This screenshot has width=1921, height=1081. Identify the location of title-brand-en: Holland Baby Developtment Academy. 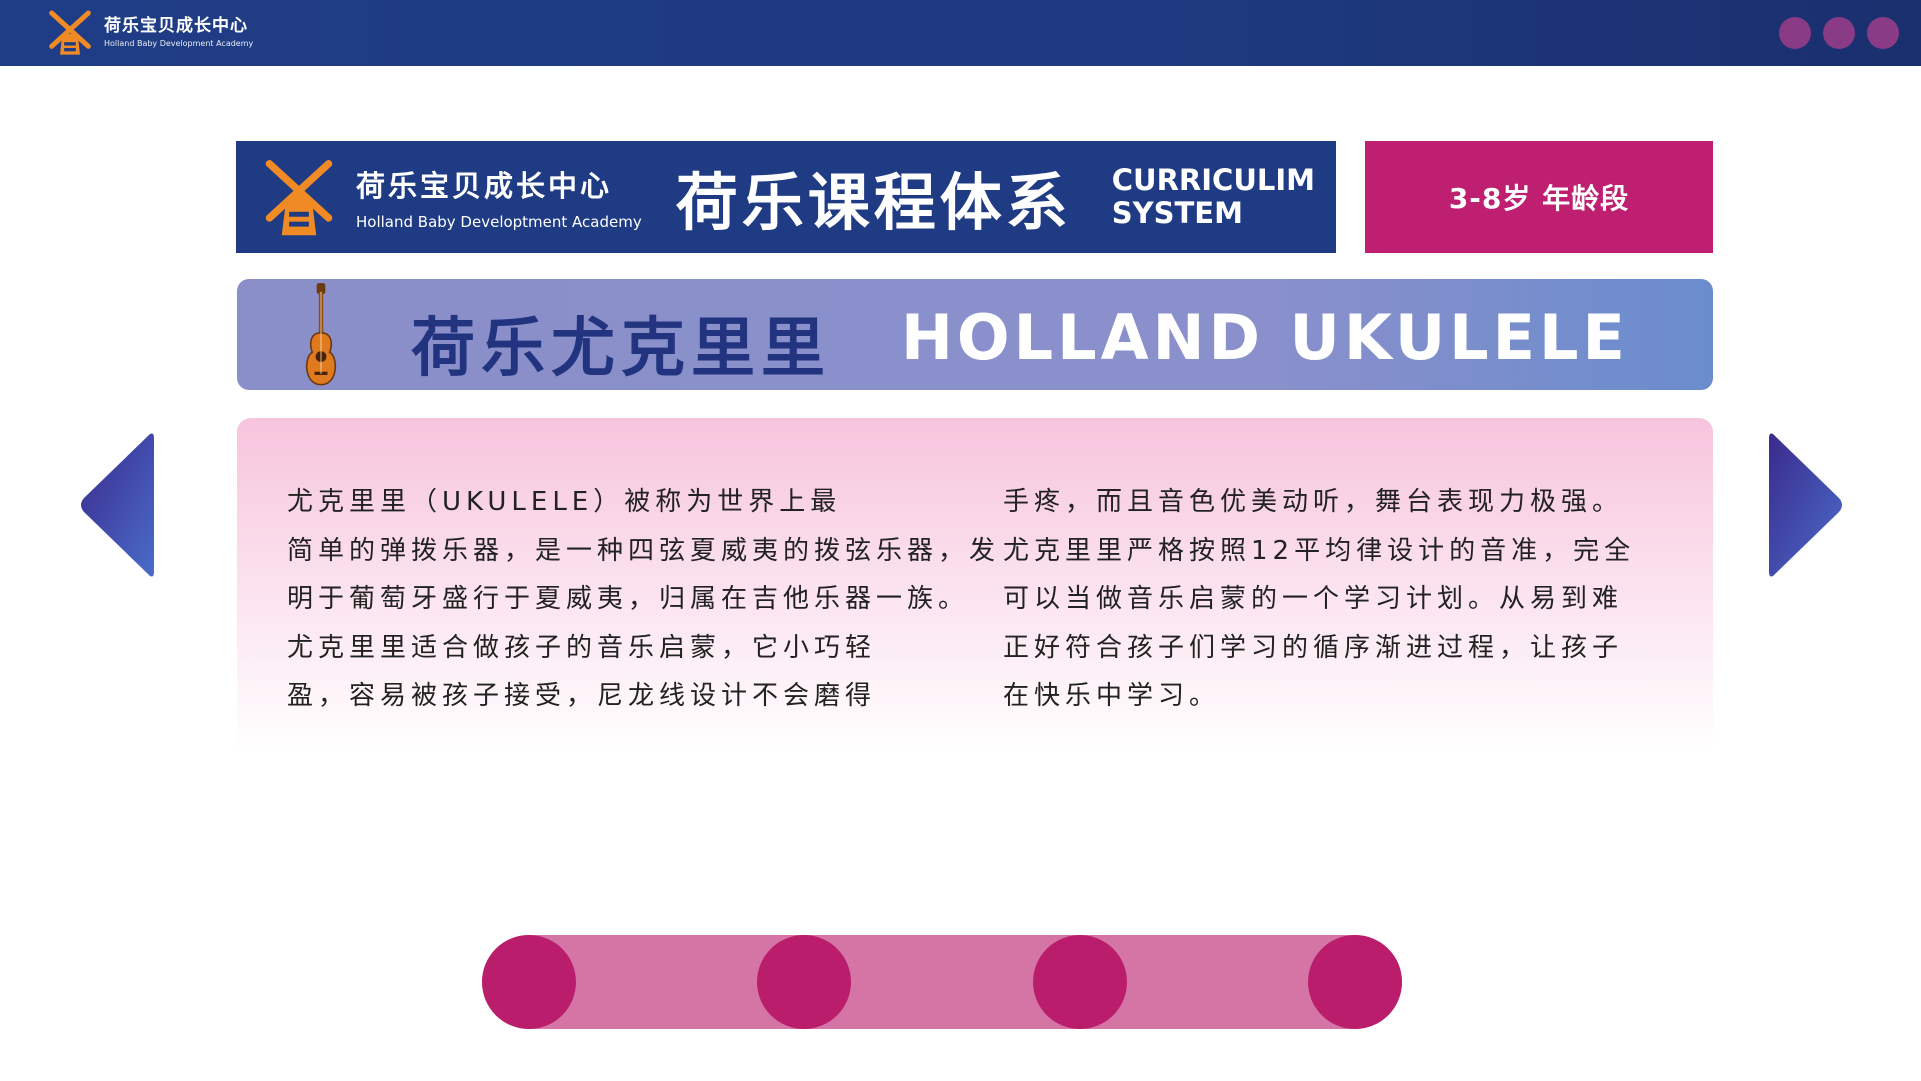
(499, 222).